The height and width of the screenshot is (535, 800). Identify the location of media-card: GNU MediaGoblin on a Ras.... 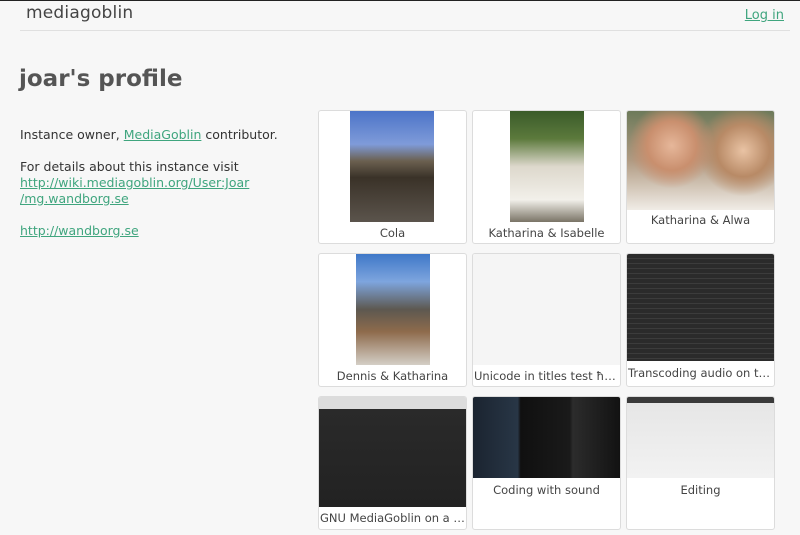
(392, 463).